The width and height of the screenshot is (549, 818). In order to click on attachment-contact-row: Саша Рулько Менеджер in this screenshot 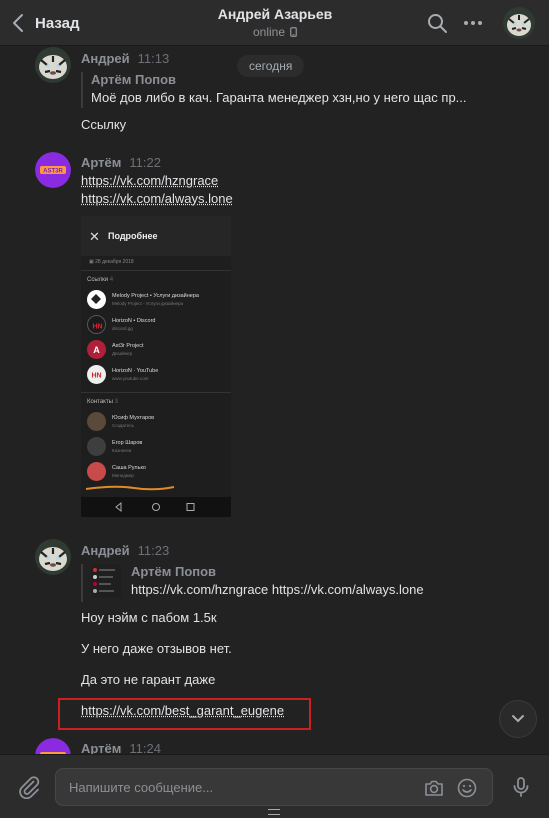, I will do `click(157, 472)`.